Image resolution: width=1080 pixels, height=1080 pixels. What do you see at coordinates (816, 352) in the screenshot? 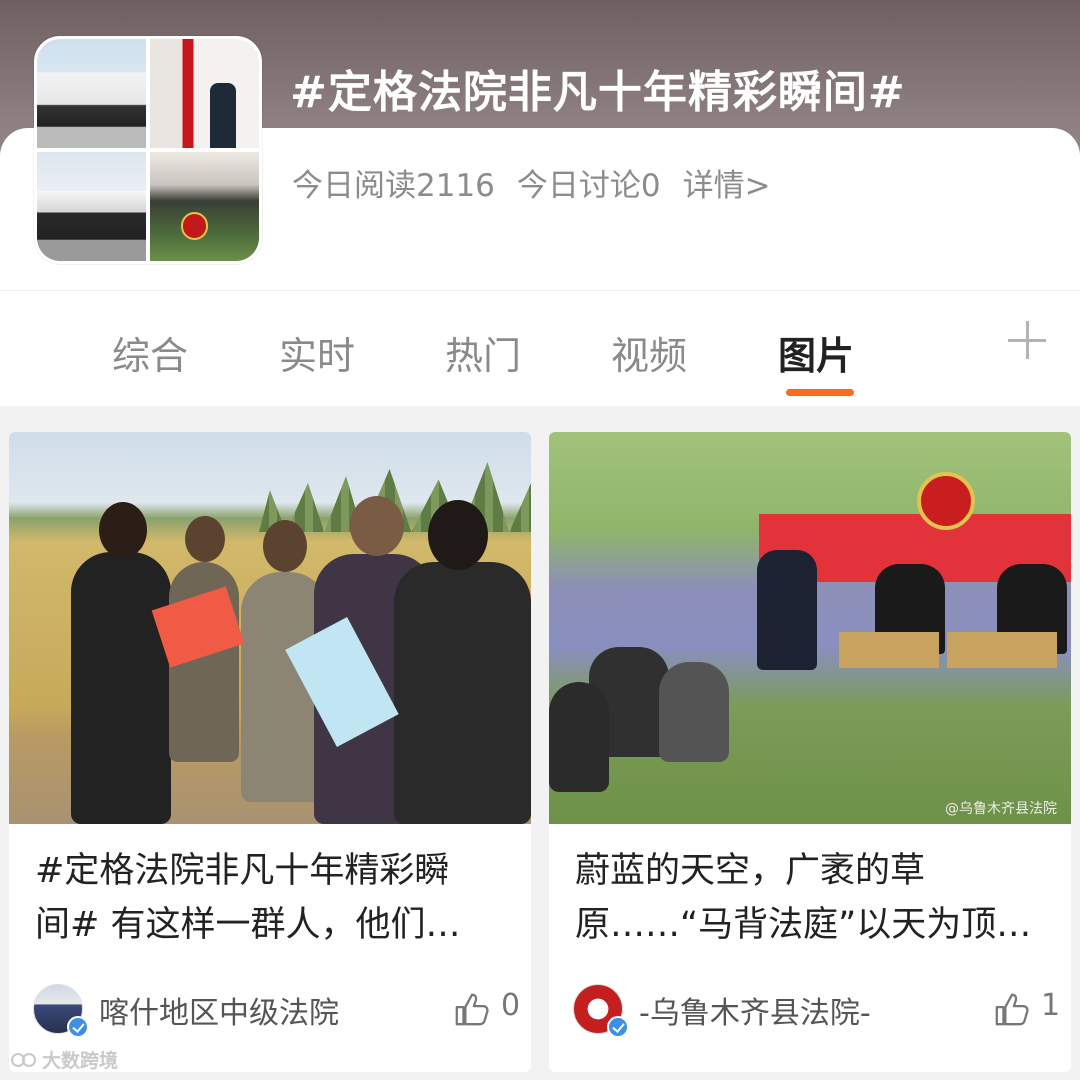
I see `tab-images: 图片` at bounding box center [816, 352].